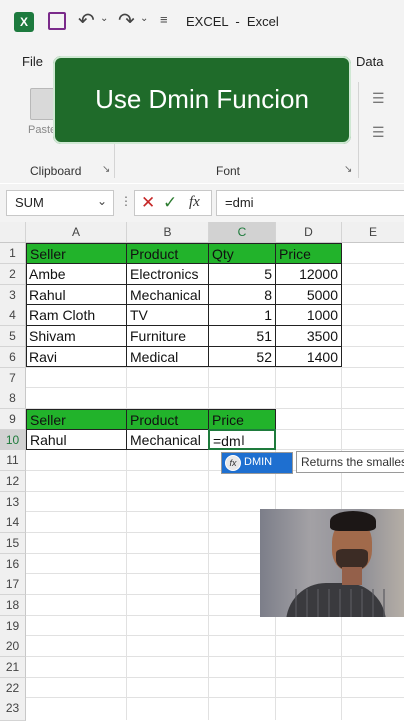 The image size is (404, 721). What do you see at coordinates (348, 169) in the screenshot?
I see `font-launcher-icon: ↘` at bounding box center [348, 169].